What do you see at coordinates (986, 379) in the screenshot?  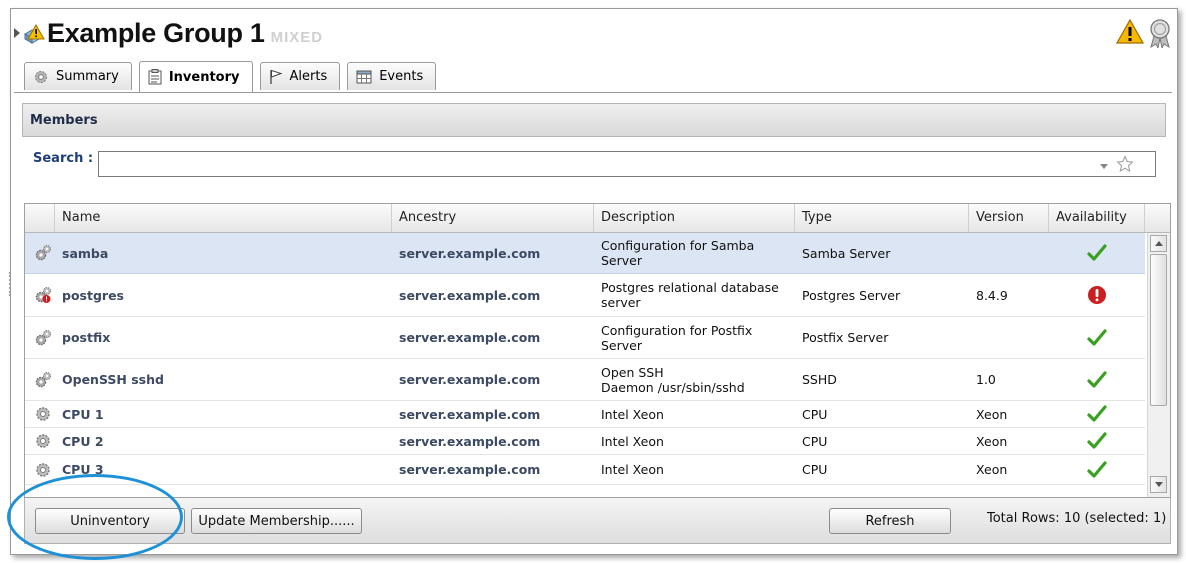 I see `resource-version: 1.0` at bounding box center [986, 379].